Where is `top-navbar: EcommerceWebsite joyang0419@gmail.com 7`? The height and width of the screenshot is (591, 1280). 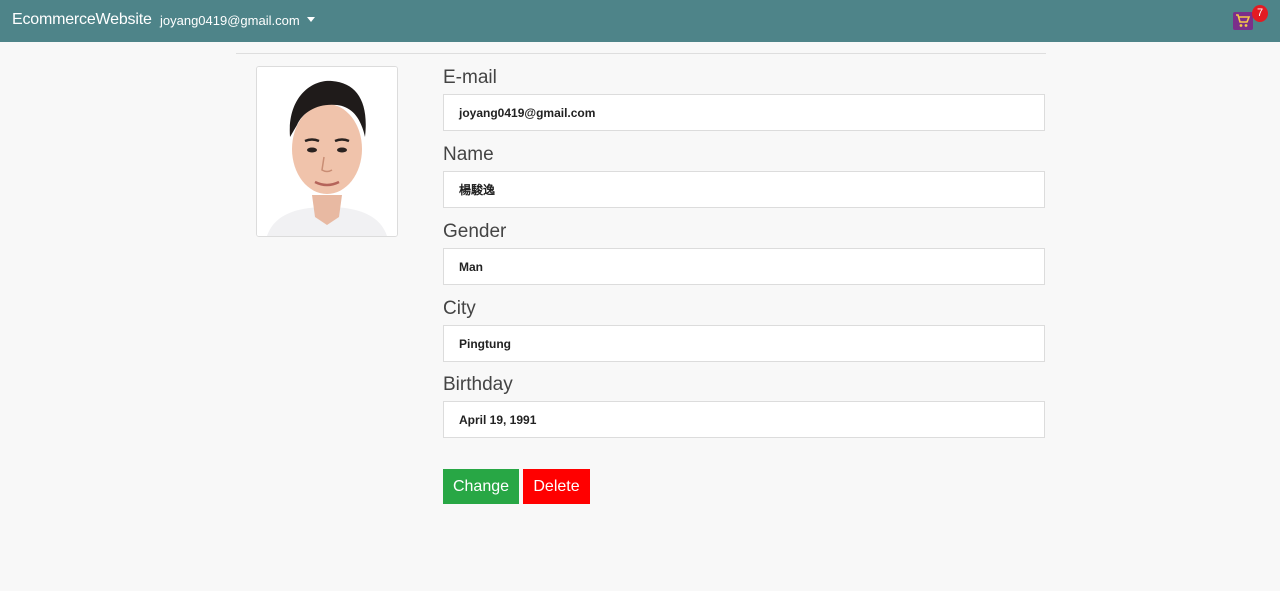 top-navbar: EcommerceWebsite joyang0419@gmail.com 7 is located at coordinates (640, 21).